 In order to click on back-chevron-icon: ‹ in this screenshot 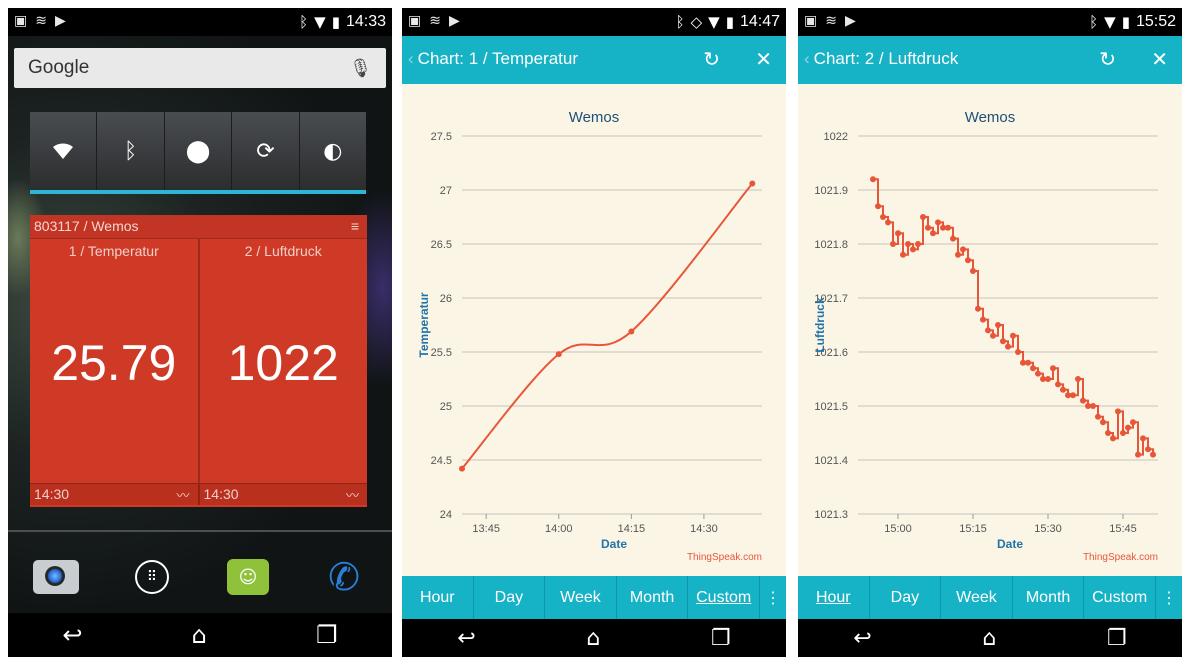, I will do `click(411, 58)`.